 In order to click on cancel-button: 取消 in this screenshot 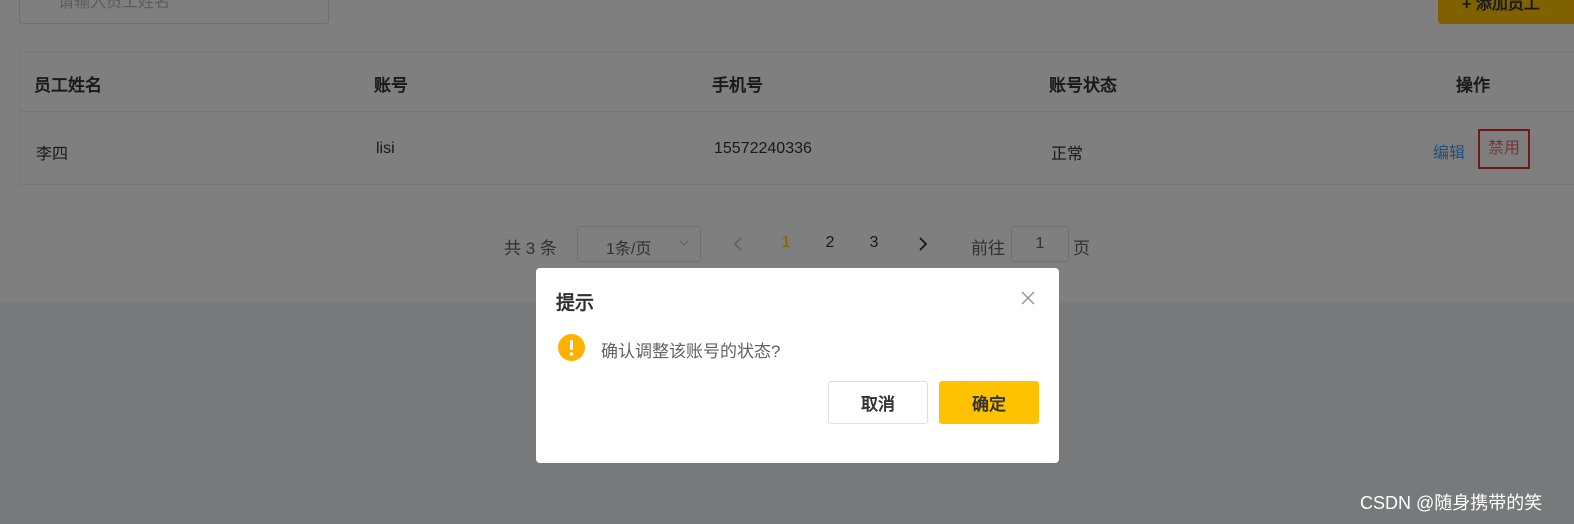, I will do `click(878, 402)`.